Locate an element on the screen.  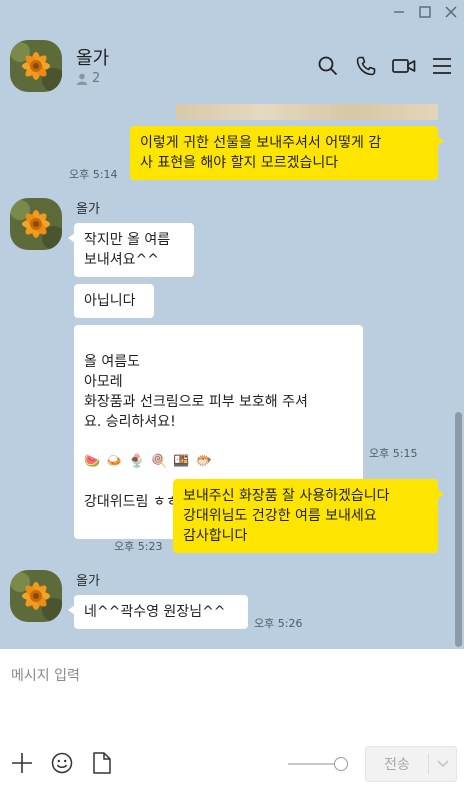
member-count: 2 is located at coordinates (88, 78).